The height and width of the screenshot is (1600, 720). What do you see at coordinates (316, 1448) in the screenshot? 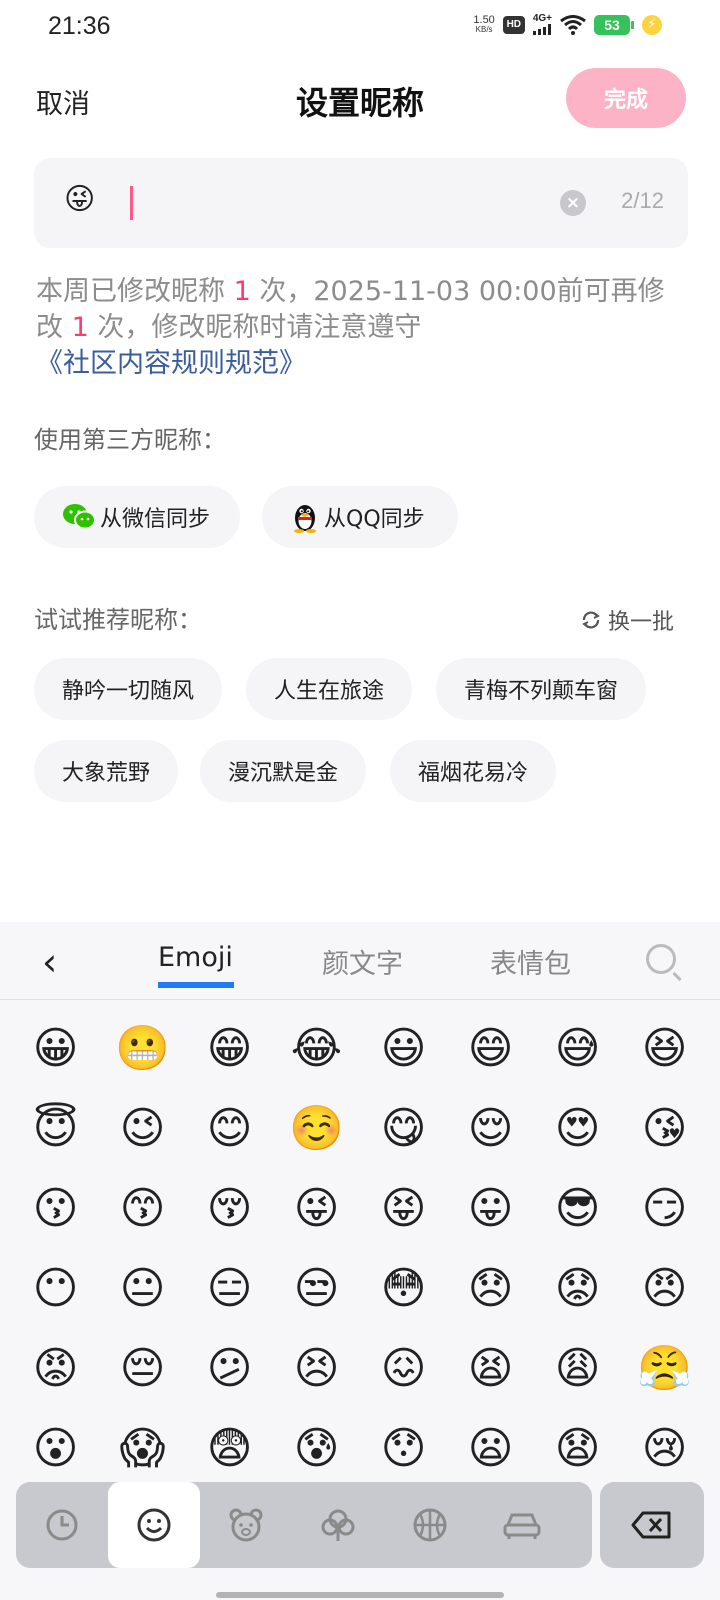
I see `emoji-key: 😰` at bounding box center [316, 1448].